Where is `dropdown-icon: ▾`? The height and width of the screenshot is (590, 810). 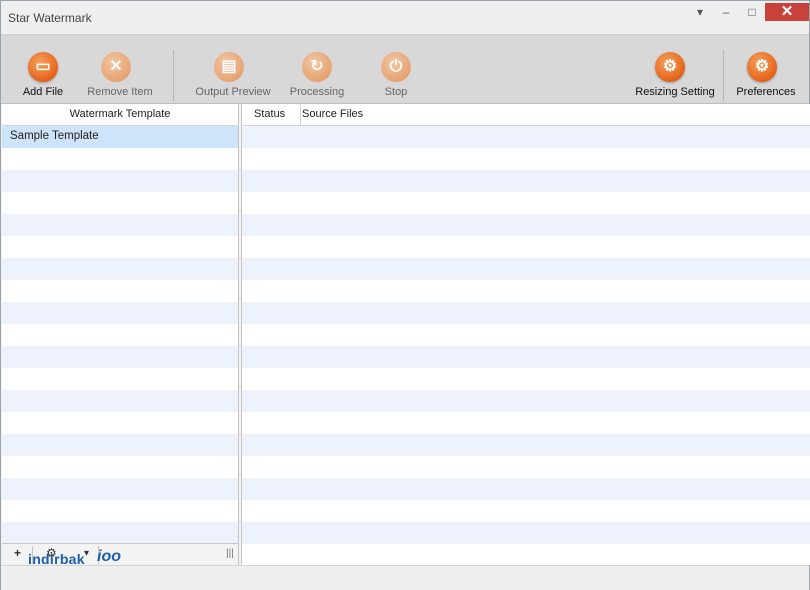 dropdown-icon: ▾ is located at coordinates (700, 12).